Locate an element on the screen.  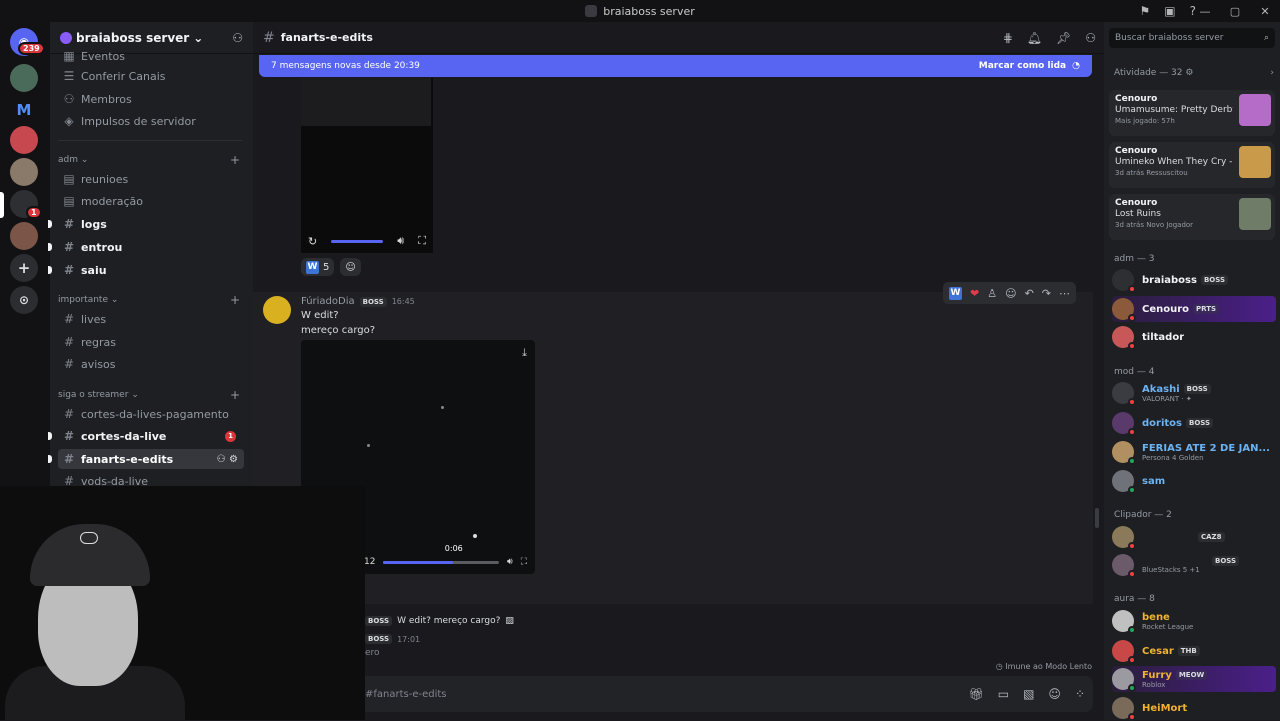
download-icon: ⤓ is located at coordinates (524, 353).